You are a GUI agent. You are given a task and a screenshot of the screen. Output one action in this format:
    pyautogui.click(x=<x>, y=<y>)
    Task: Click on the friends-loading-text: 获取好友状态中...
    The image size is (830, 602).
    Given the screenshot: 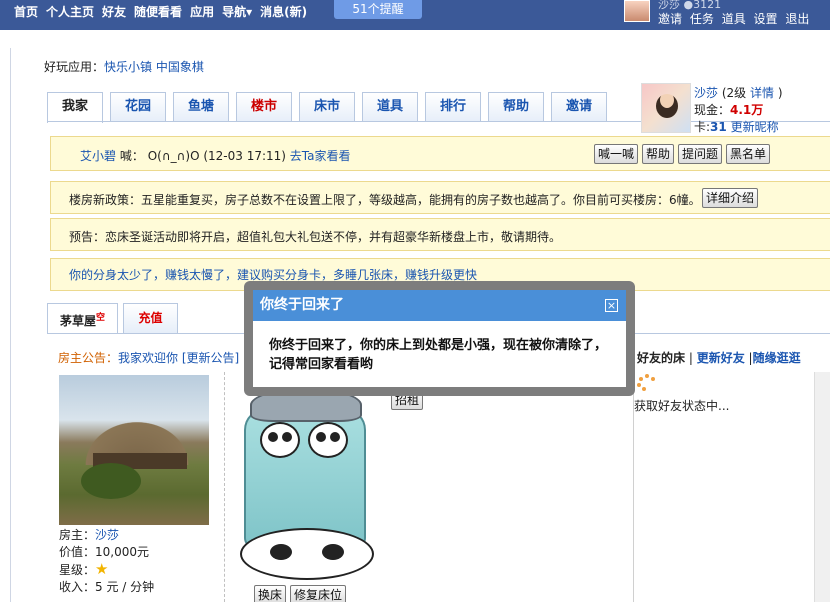 What is the action you would take?
    pyautogui.click(x=682, y=406)
    